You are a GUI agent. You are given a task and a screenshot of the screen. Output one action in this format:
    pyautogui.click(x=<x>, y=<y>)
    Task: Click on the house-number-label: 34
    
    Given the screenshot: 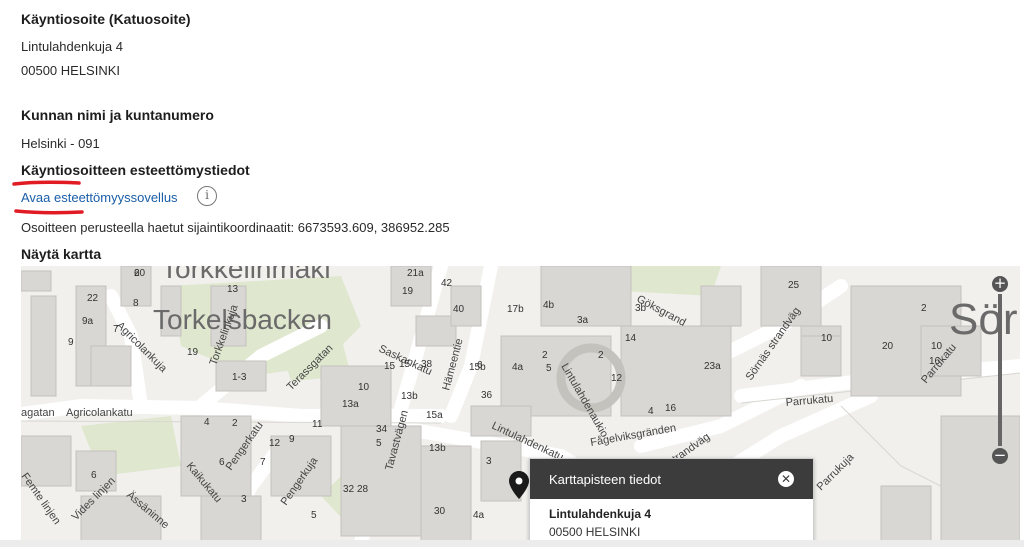 What is the action you would take?
    pyautogui.click(x=382, y=429)
    